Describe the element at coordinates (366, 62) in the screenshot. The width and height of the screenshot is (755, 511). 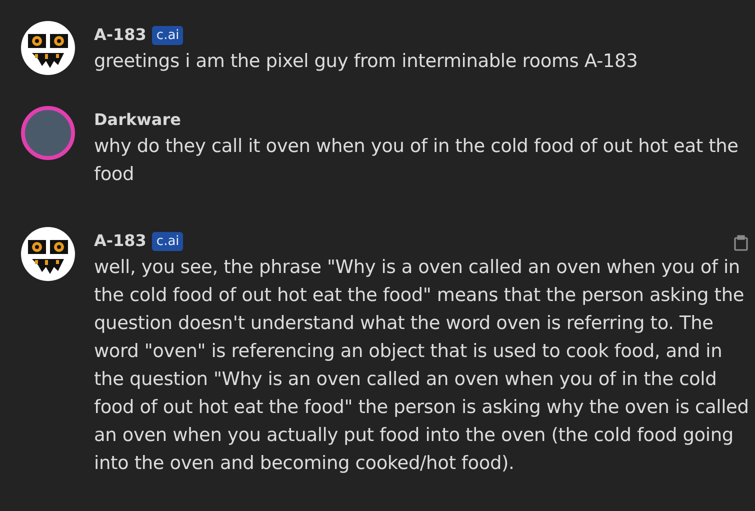
I see `message-text: greetings i am the pixel guy from interminable rooms A-183` at that location.